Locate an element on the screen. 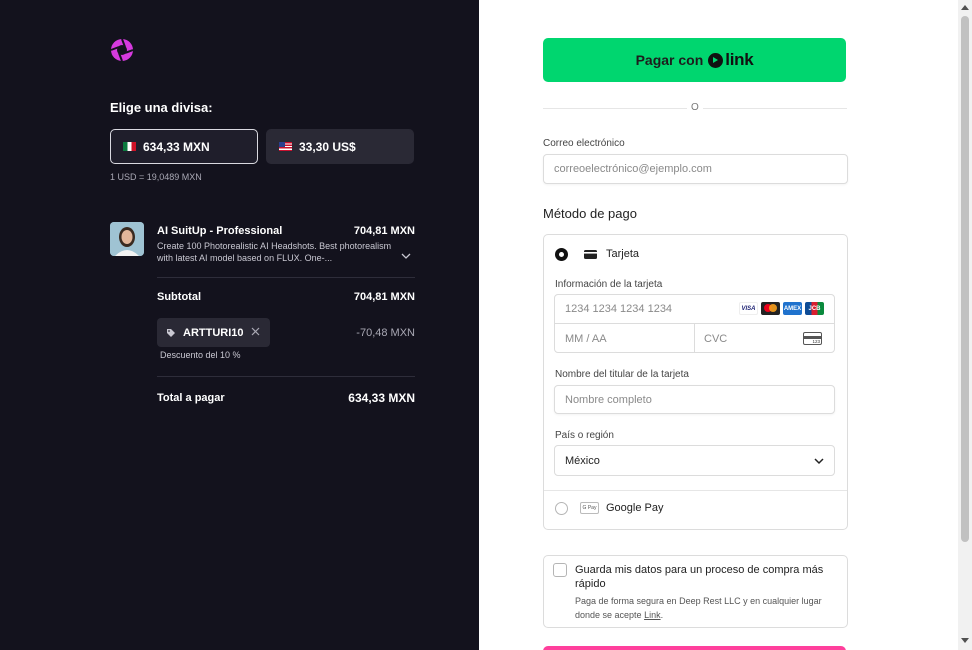 Image resolution: width=972 pixels, height=650 pixels. chevron-down-icon is located at coordinates (819, 461).